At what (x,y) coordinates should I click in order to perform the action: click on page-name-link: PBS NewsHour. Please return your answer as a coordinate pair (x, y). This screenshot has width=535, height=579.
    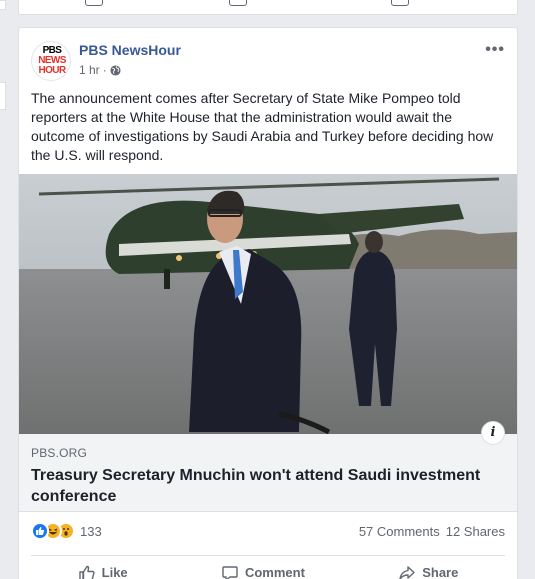
    Looking at the image, I should click on (130, 50).